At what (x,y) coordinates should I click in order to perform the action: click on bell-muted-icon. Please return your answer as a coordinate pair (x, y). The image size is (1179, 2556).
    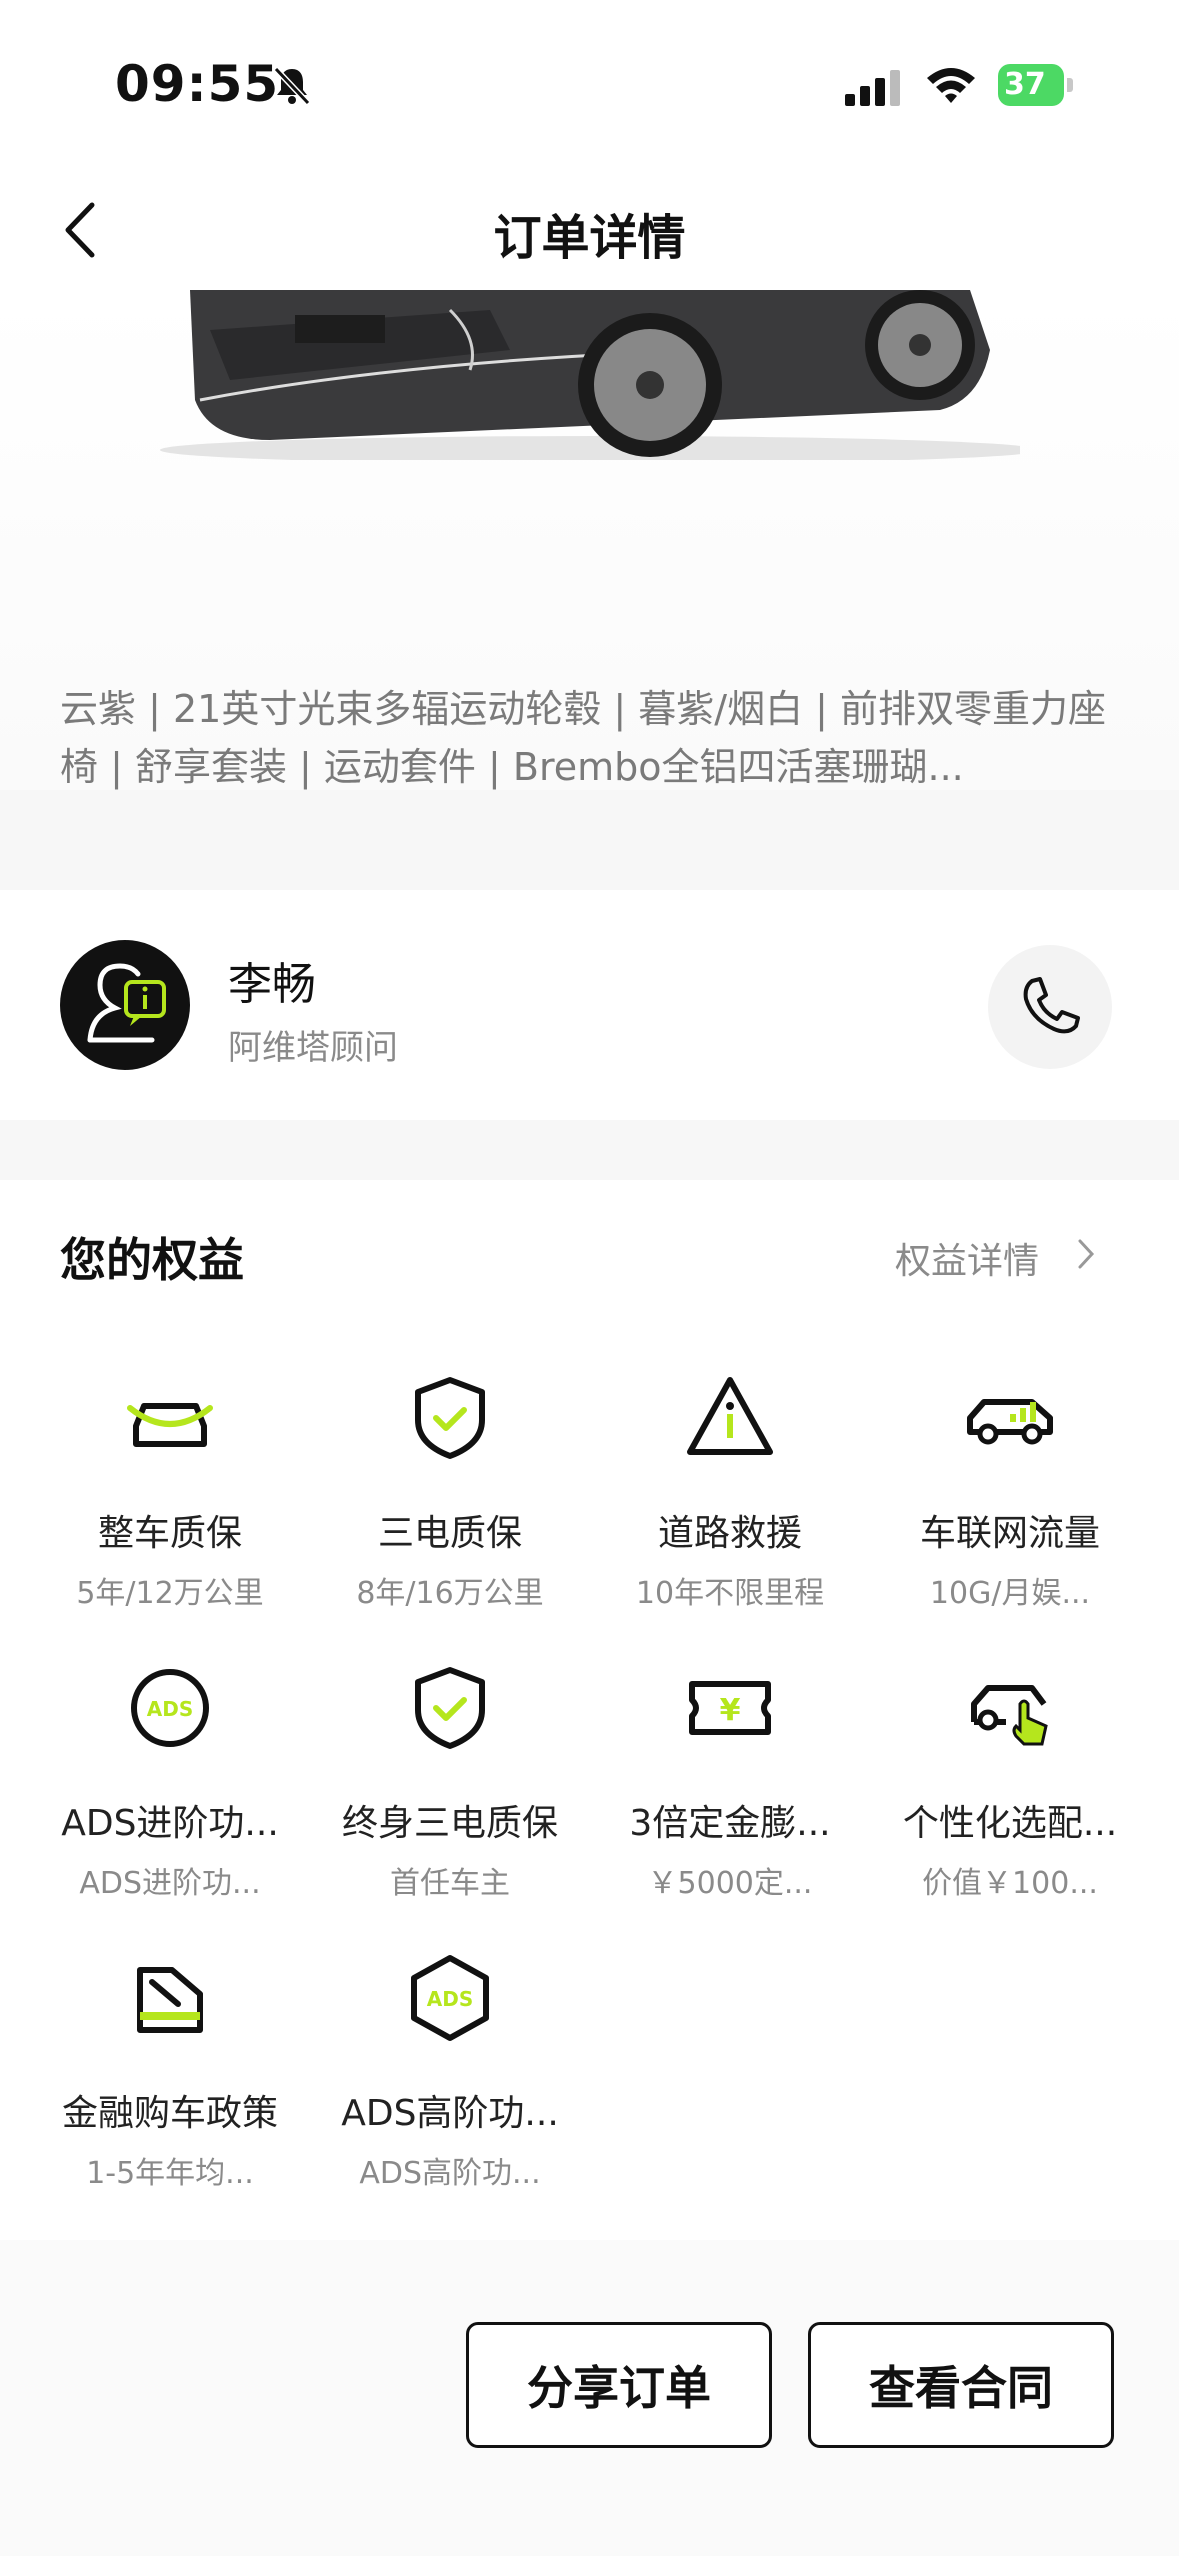
    Looking at the image, I should click on (292, 86).